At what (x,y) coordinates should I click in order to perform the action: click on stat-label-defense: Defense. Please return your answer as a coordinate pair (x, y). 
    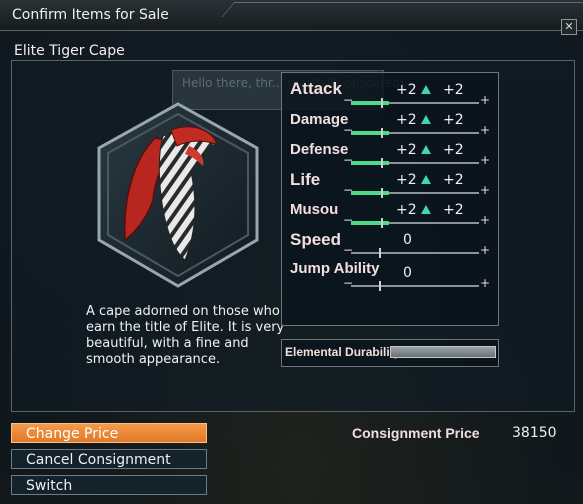
    Looking at the image, I should click on (319, 149).